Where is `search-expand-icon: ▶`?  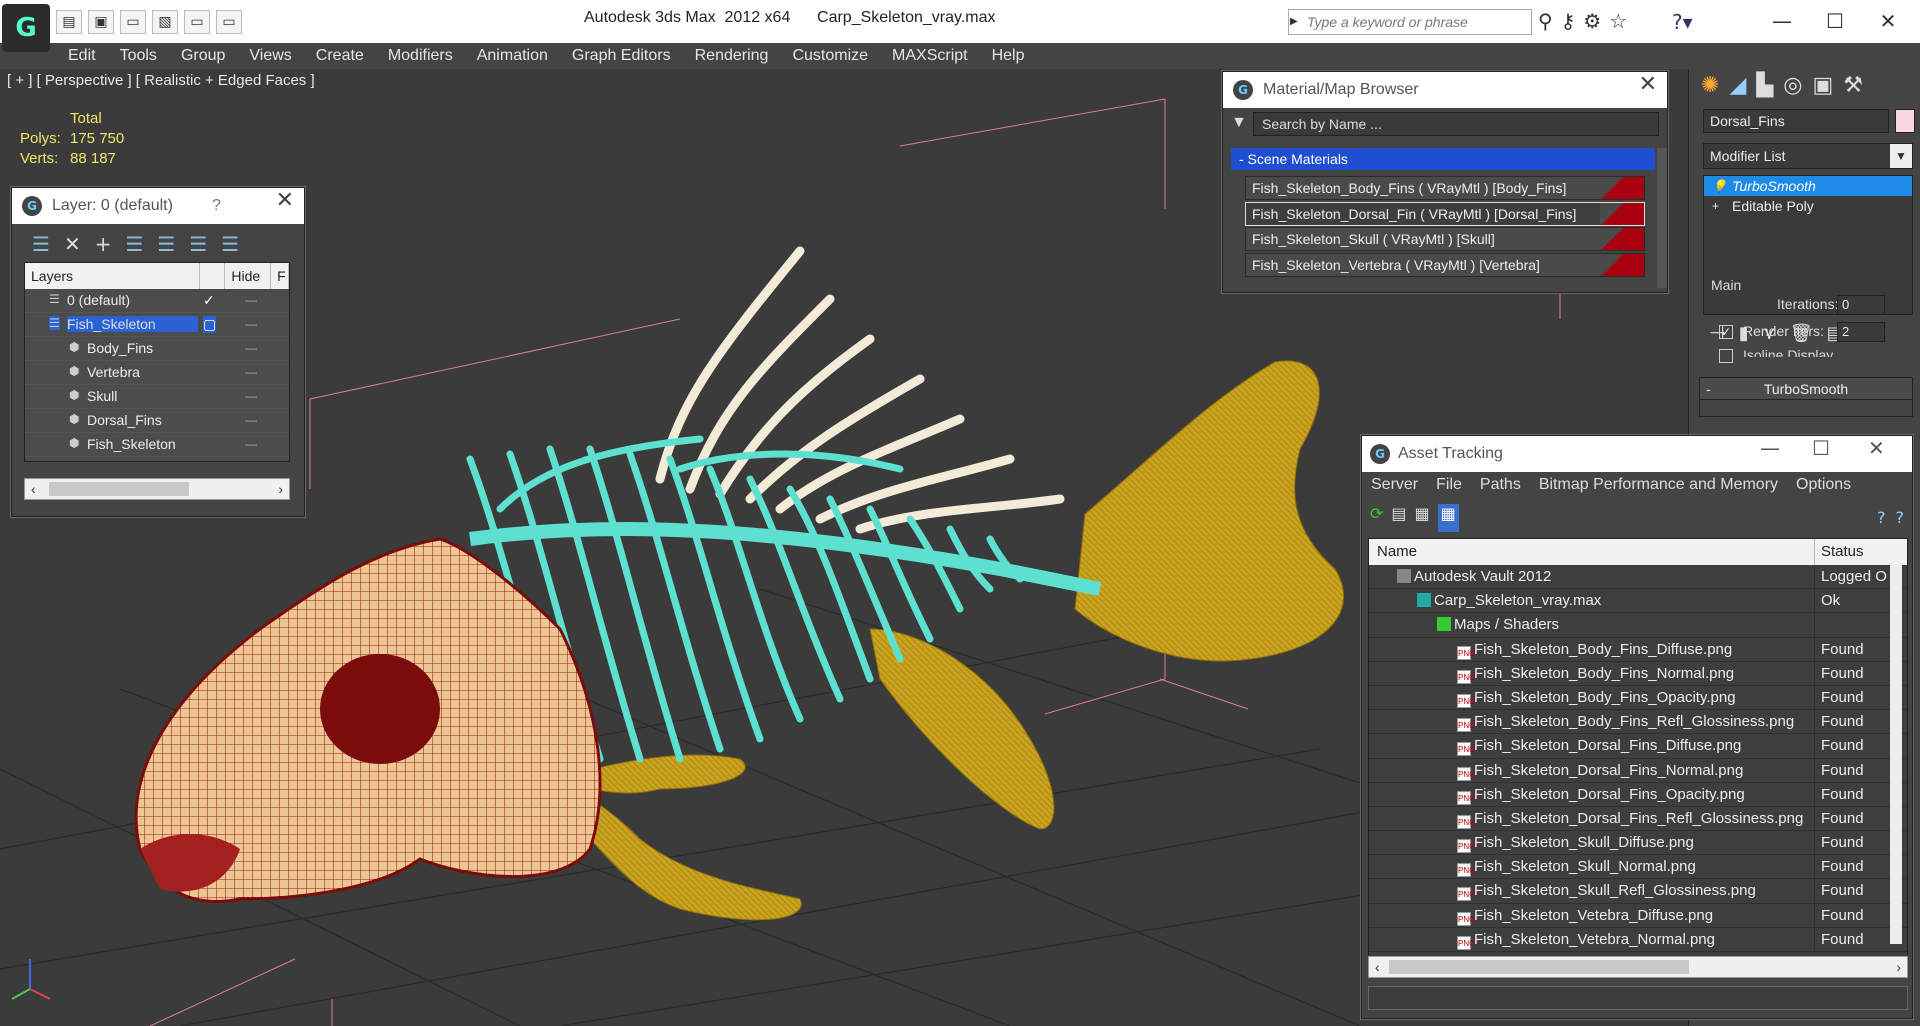
search-expand-icon: ▶ is located at coordinates (1297, 22).